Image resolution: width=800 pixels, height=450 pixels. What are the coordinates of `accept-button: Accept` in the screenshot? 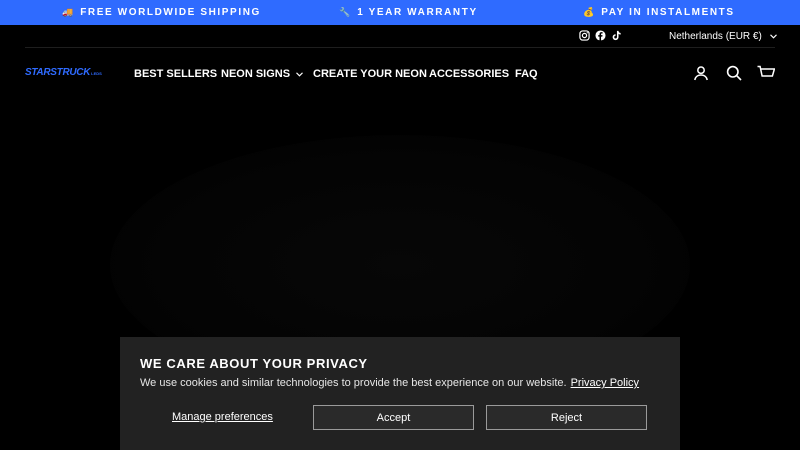 It's located at (393, 417).